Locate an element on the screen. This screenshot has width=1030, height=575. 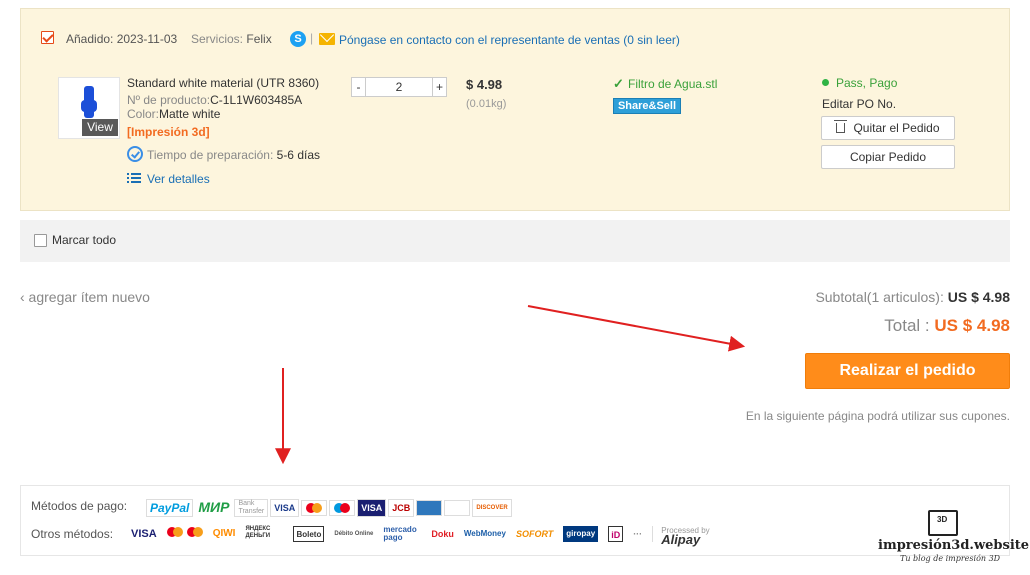
visa-electron-logo: VISA is located at coordinates (372, 508).